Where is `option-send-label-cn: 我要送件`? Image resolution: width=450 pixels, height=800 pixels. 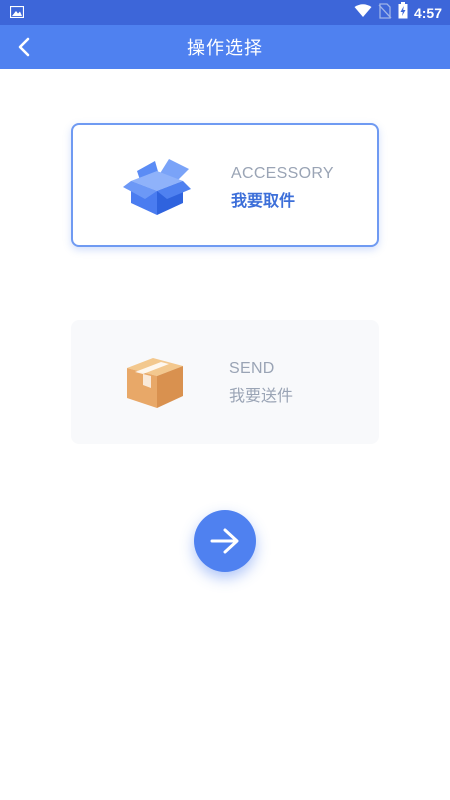 option-send-label-cn: 我要送件 is located at coordinates (261, 395).